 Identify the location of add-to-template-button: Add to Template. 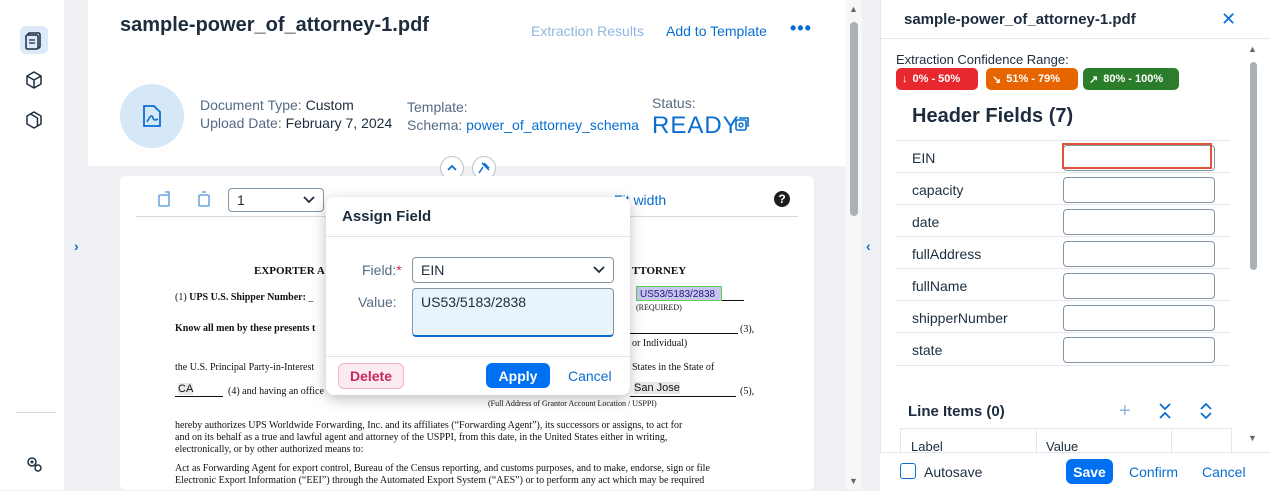
(716, 31).